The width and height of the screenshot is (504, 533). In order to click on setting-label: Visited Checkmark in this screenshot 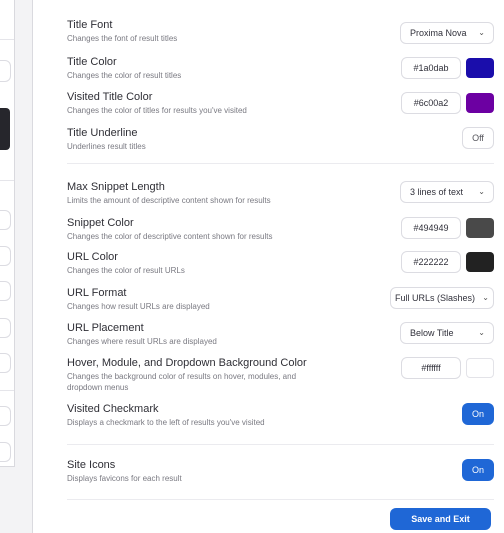, I will do `click(113, 409)`.